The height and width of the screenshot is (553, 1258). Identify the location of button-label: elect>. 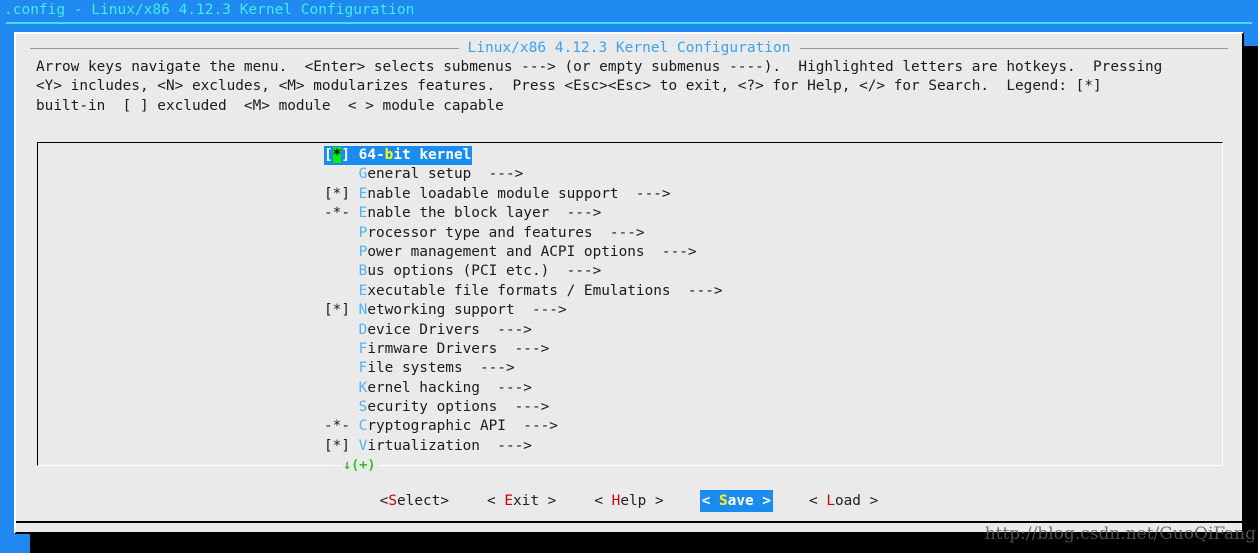
(423, 501).